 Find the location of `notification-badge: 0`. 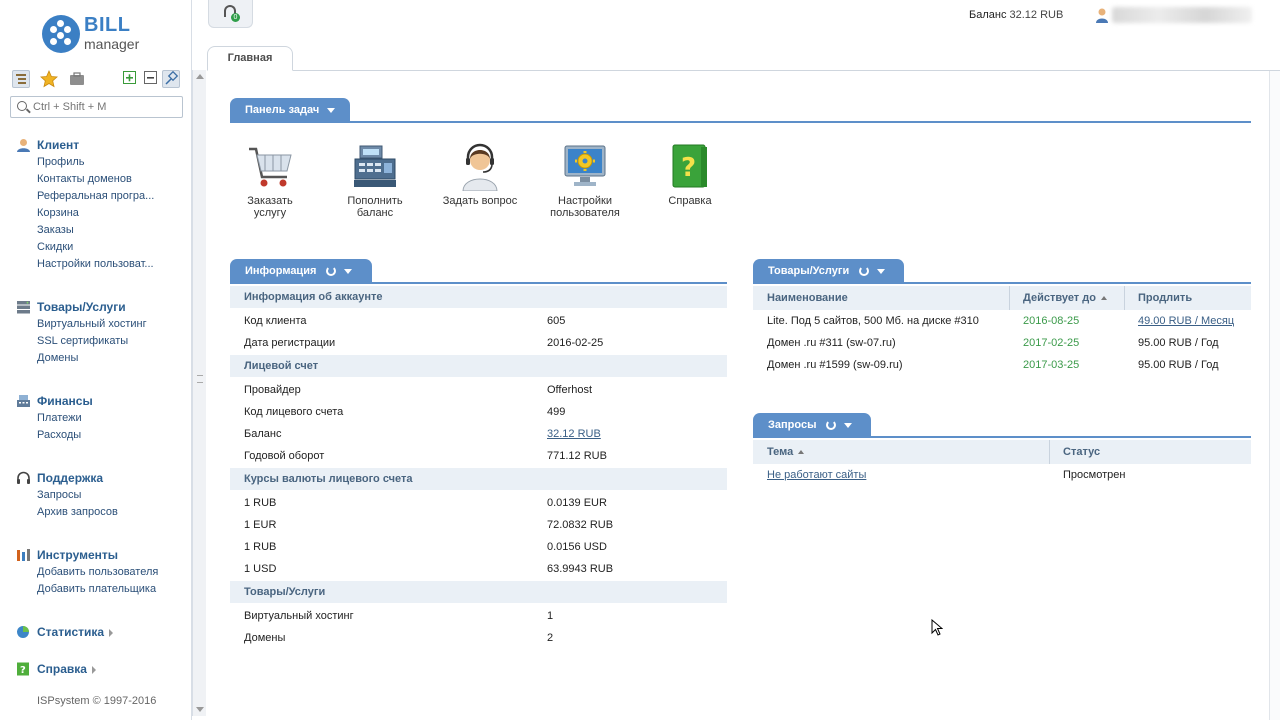

notification-badge: 0 is located at coordinates (235, 17).